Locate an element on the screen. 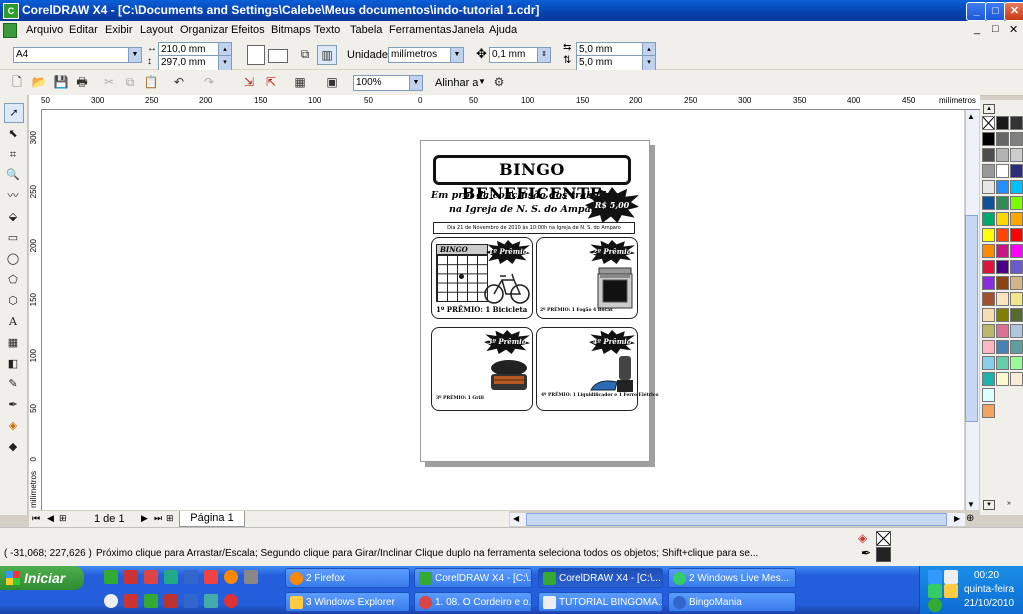  doc-close-button: ✕ is located at coordinates (1013, 29).